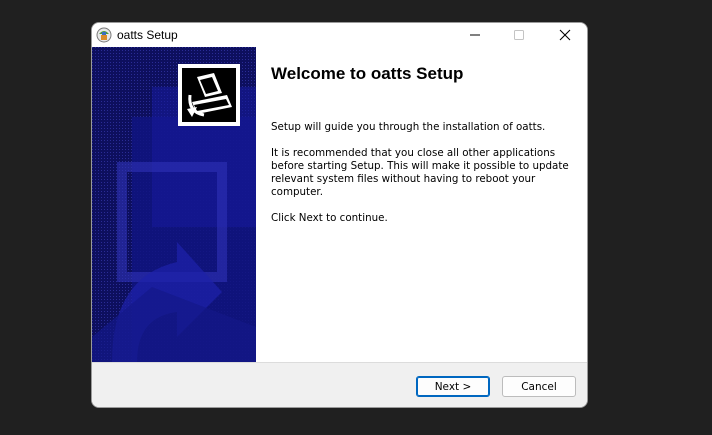  Describe the element at coordinates (539, 386) in the screenshot. I see `cancel-button: Cancel` at that location.